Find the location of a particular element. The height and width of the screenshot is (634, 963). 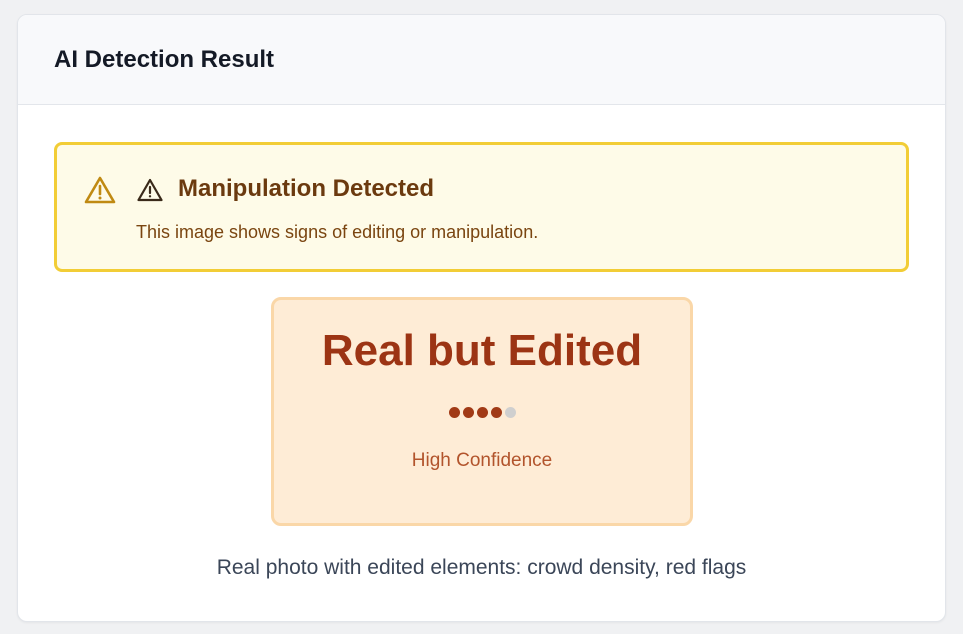

confidence-dots is located at coordinates (482, 412).